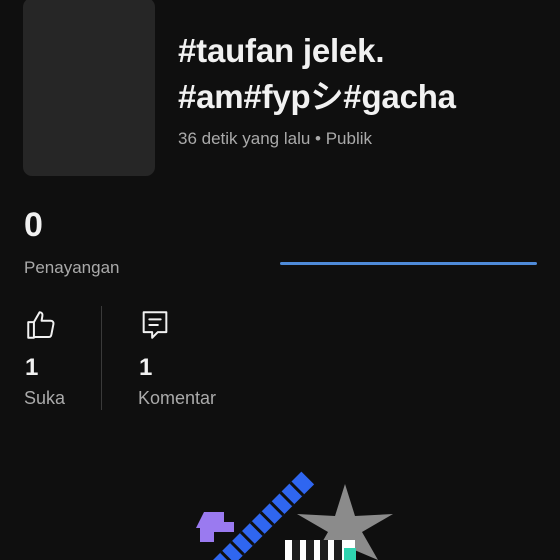 Image resolution: width=560 pixels, height=560 pixels. I want to click on views-label: Penayangan, so click(72, 267).